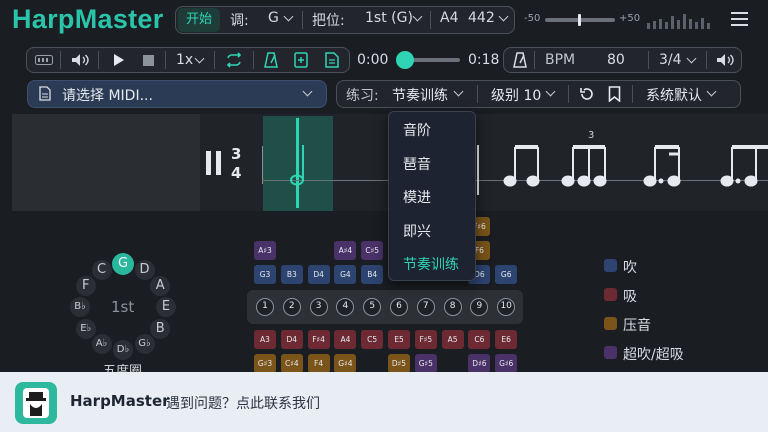 Image resolution: width=768 pixels, height=432 pixels. Describe the element at coordinates (425, 307) in the screenshot. I see `hole-number: 7` at that location.